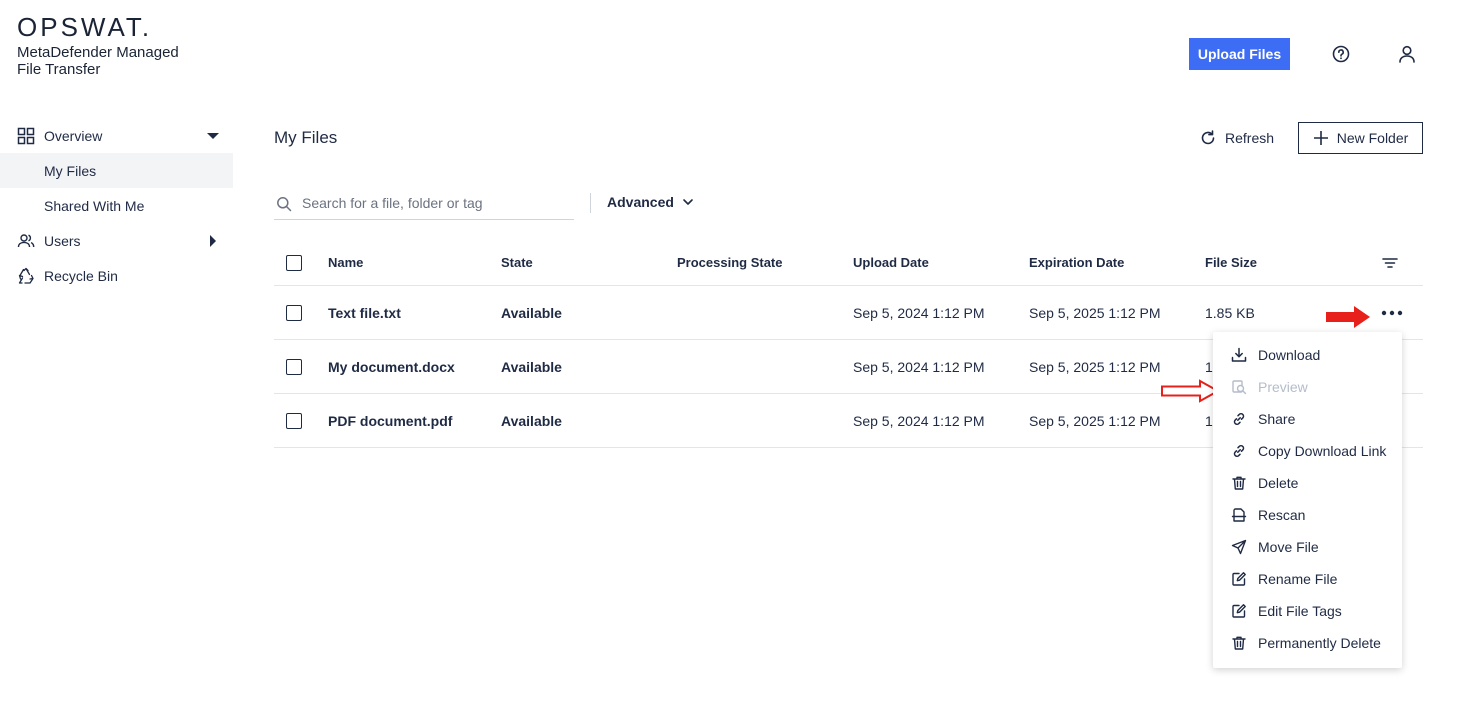 This screenshot has height=712, width=1459. I want to click on sidebar-item-overview: Overview, so click(116, 135).